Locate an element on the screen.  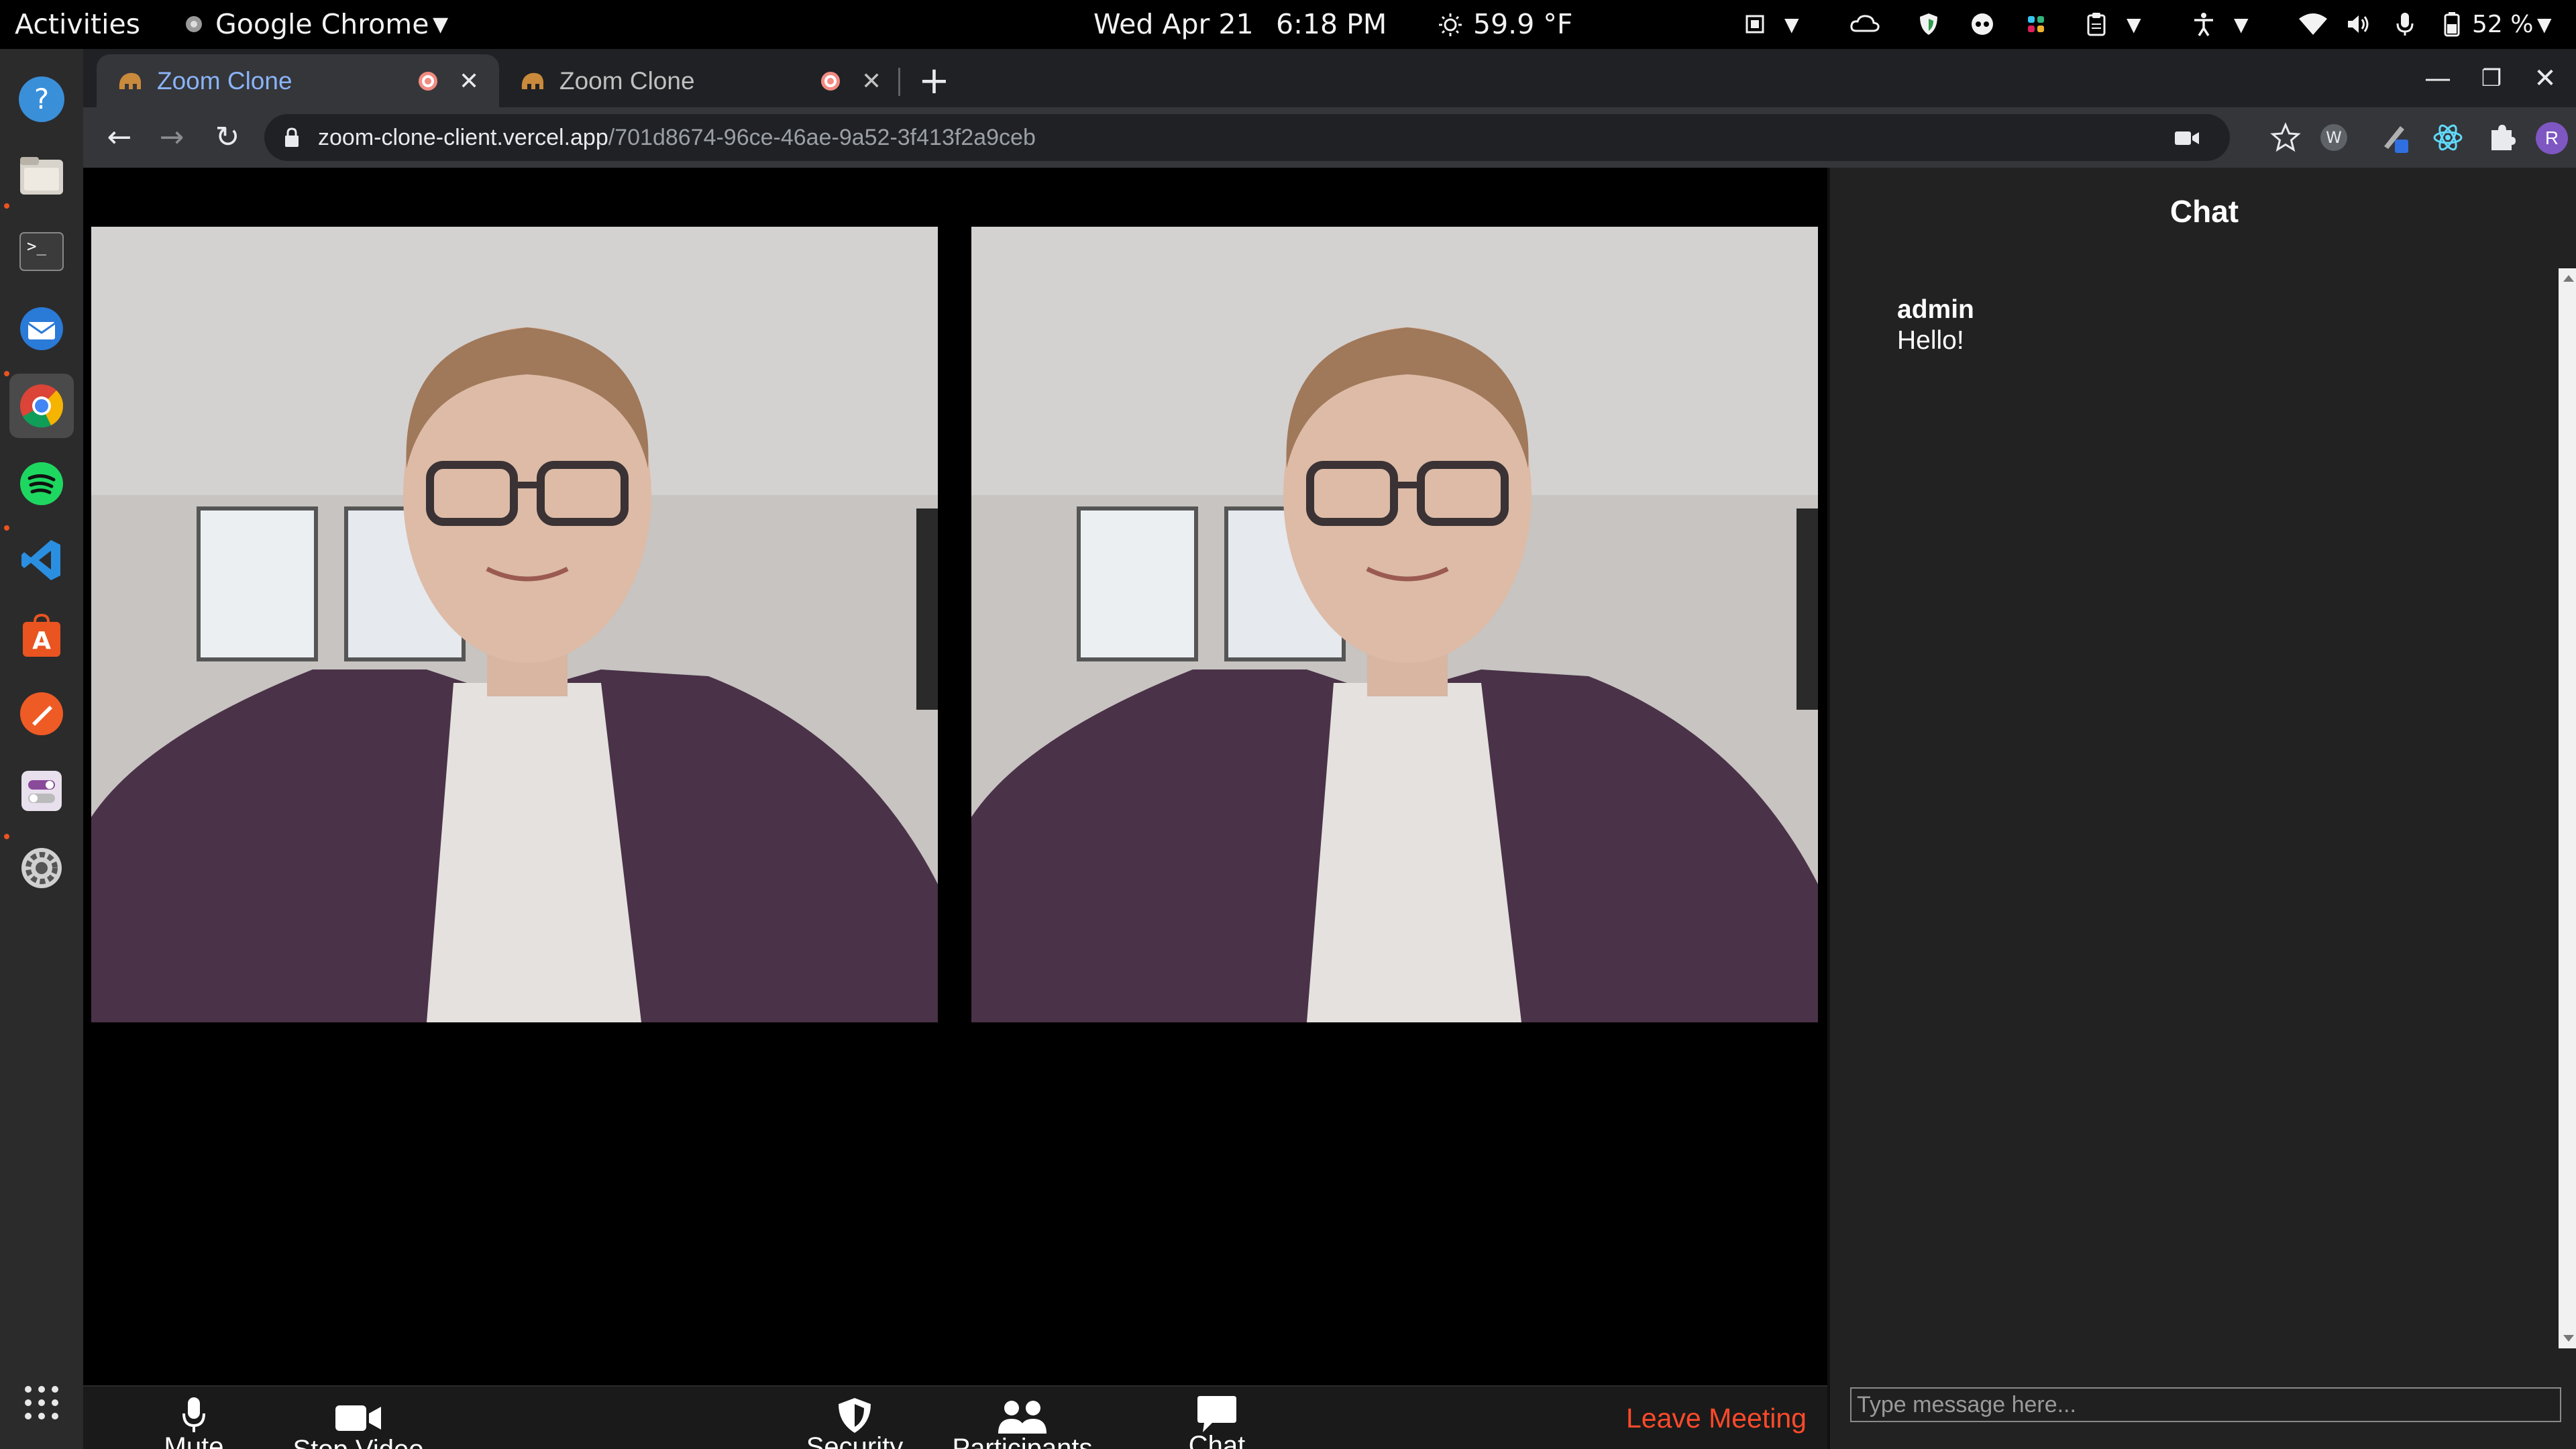
participants-label: Participants is located at coordinates (1022, 1441).